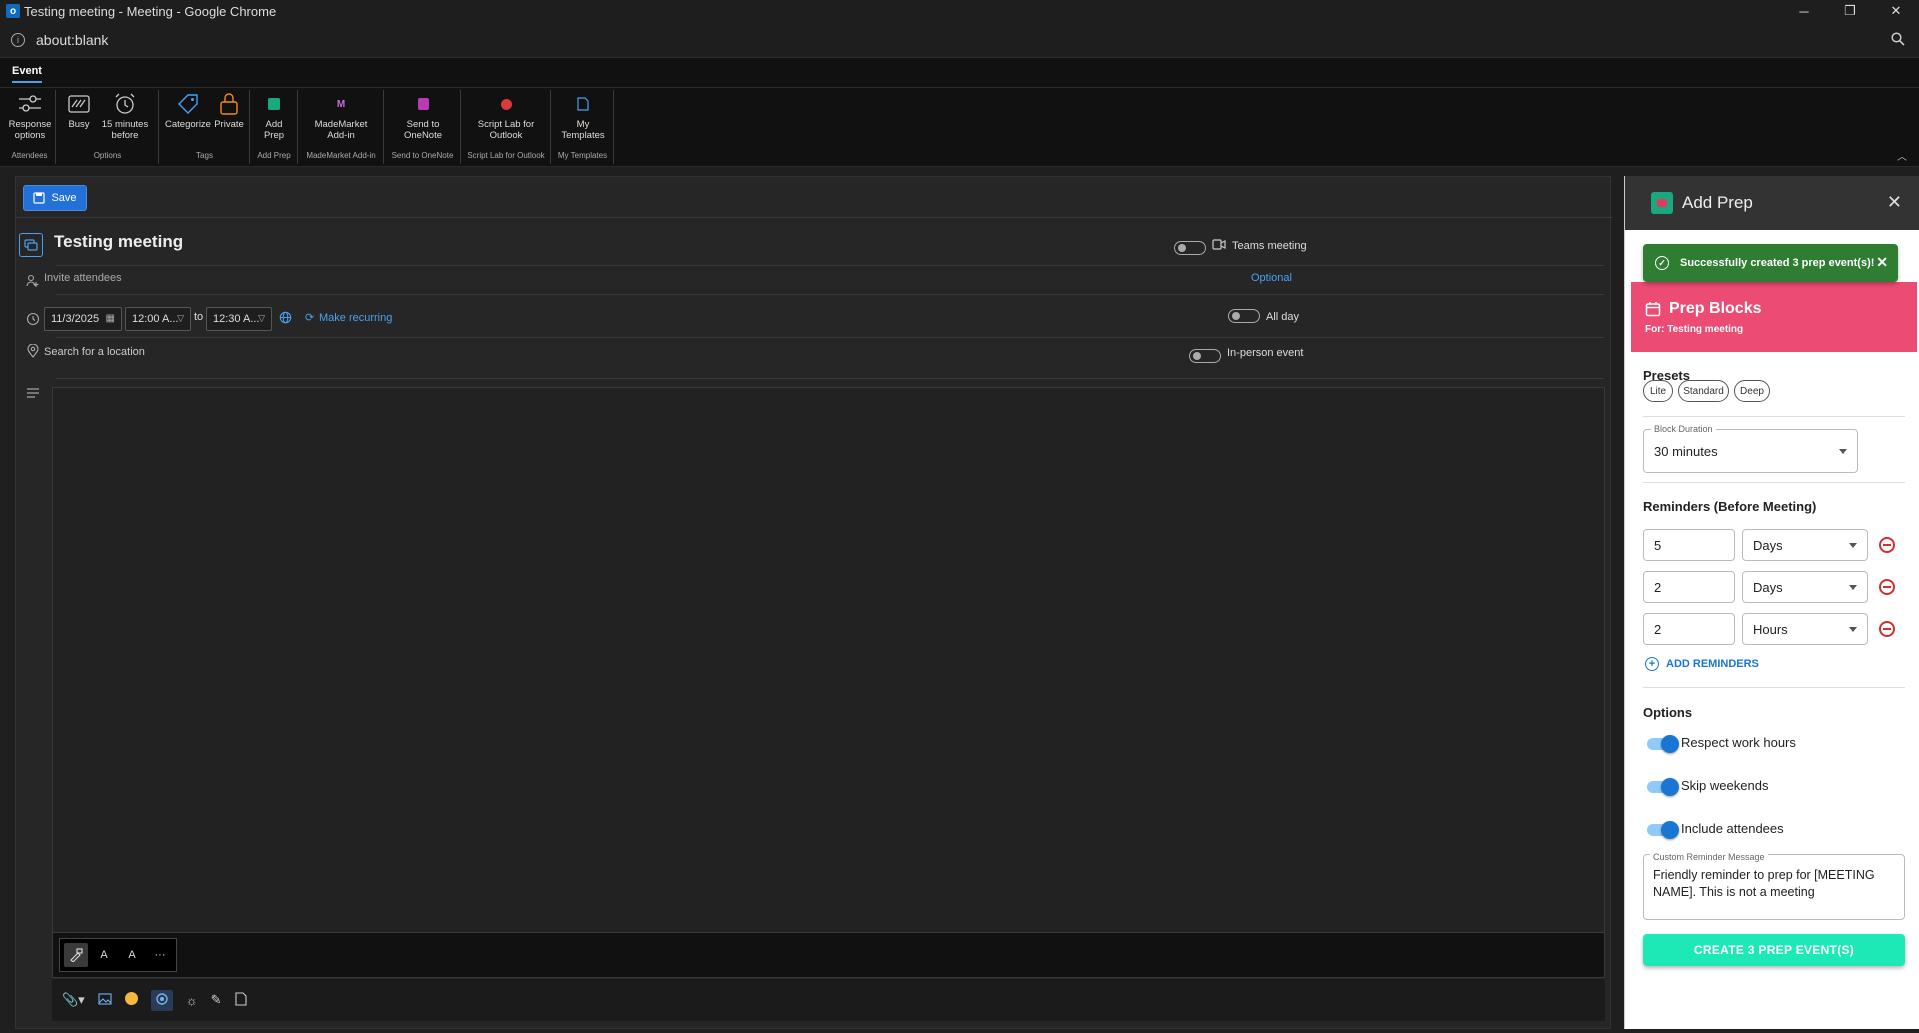  Describe the element at coordinates (239, 319) in the screenshot. I see `end-time-select: 12:30 A... ▽` at that location.